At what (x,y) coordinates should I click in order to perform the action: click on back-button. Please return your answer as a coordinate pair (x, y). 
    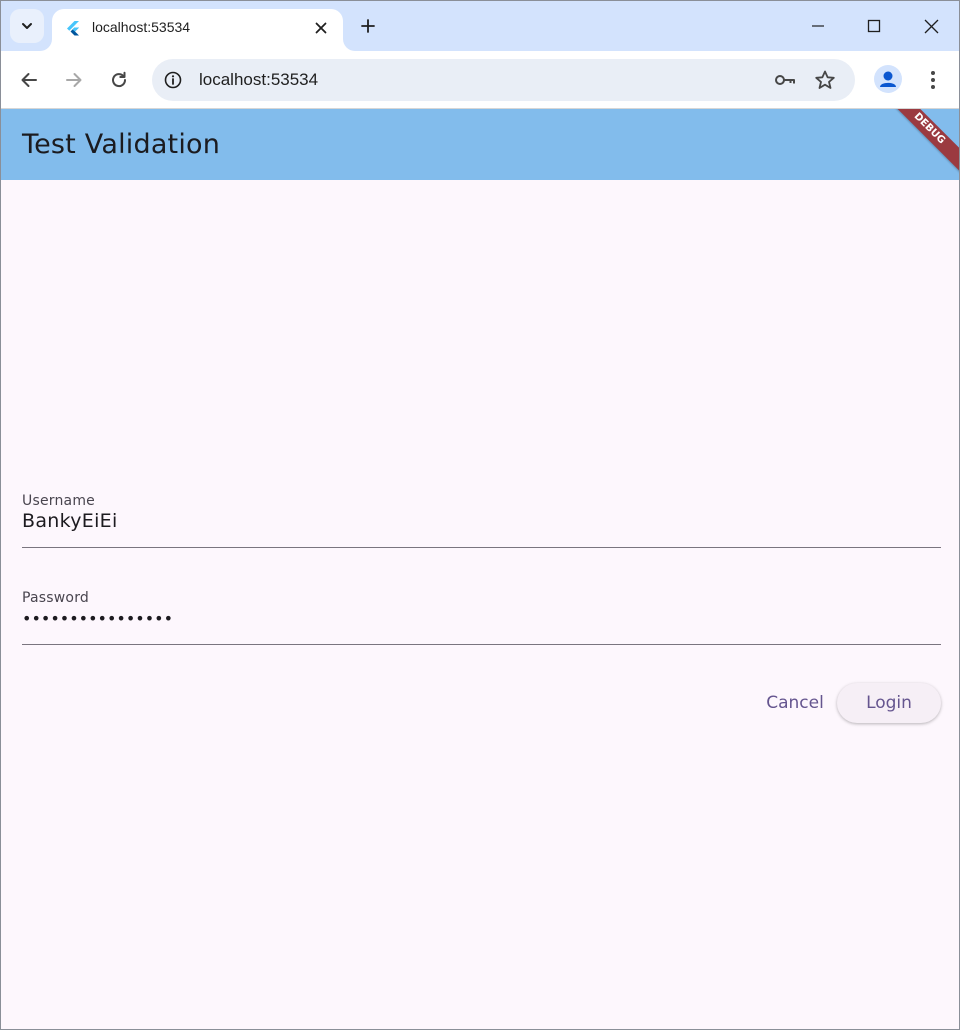
    Looking at the image, I should click on (29, 80).